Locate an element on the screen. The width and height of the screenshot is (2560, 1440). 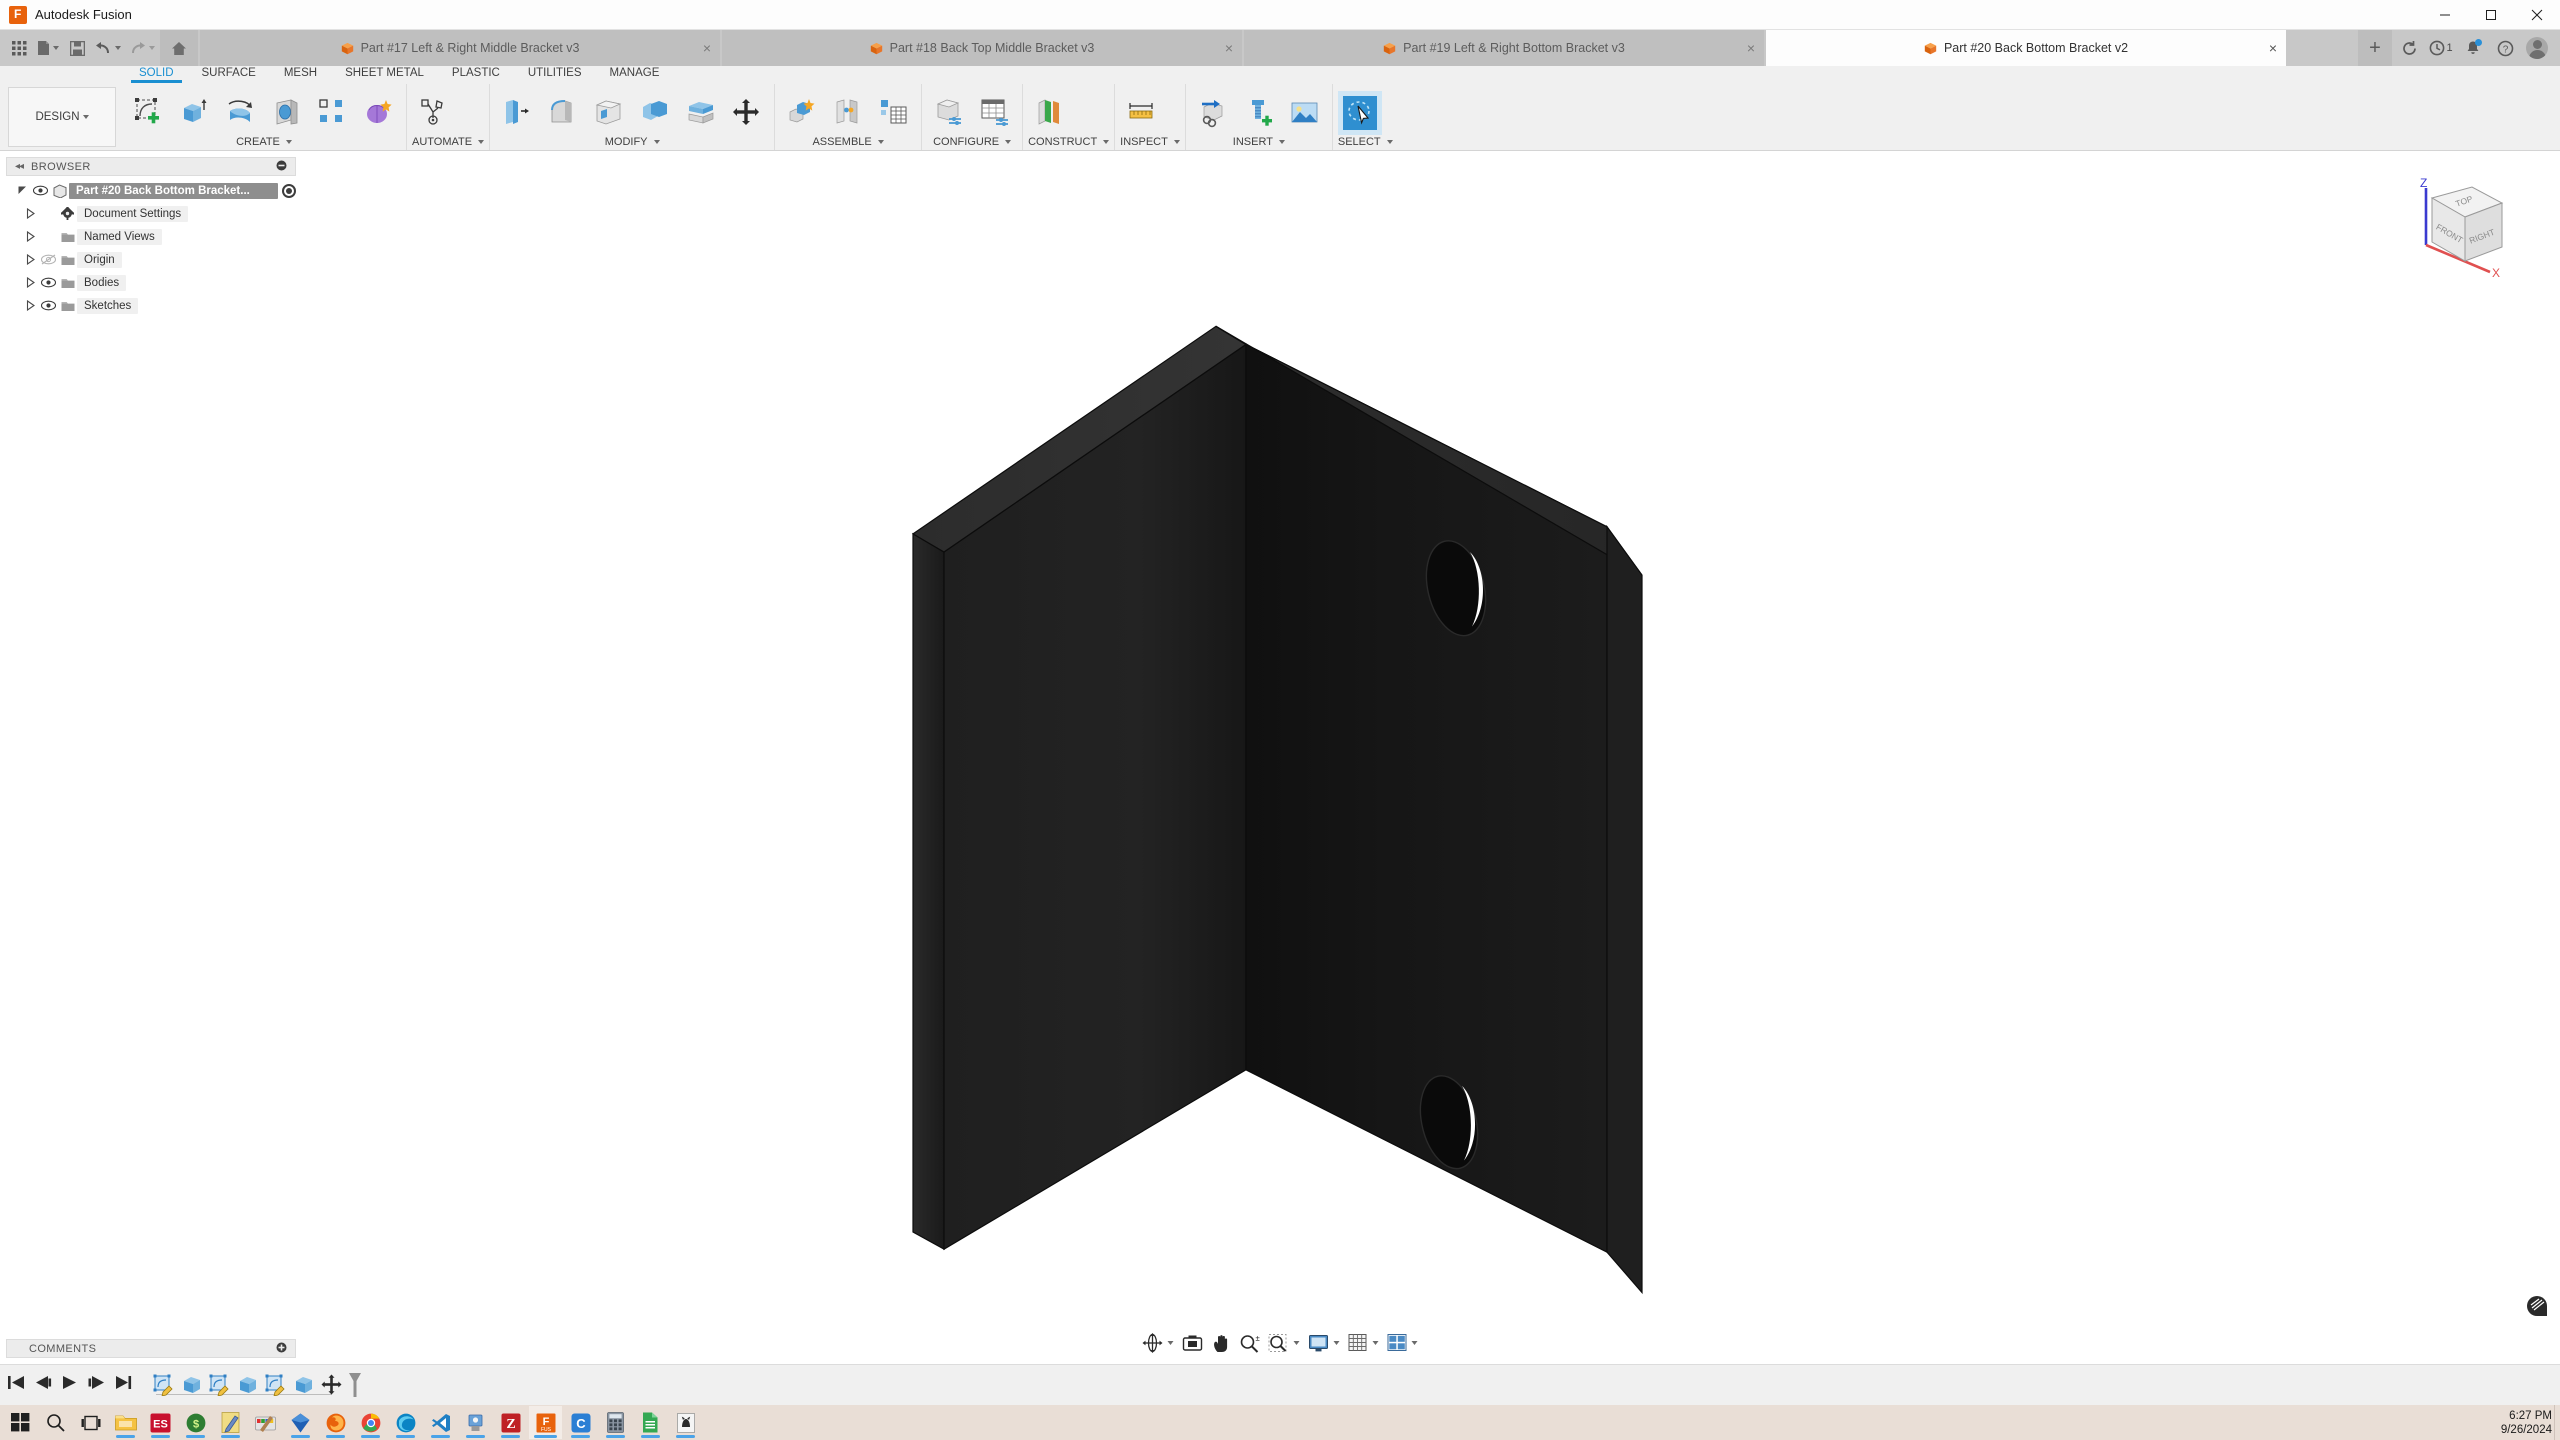
view-cube: Z X TOP FRONT RIGHT is located at coordinates (2462, 228).